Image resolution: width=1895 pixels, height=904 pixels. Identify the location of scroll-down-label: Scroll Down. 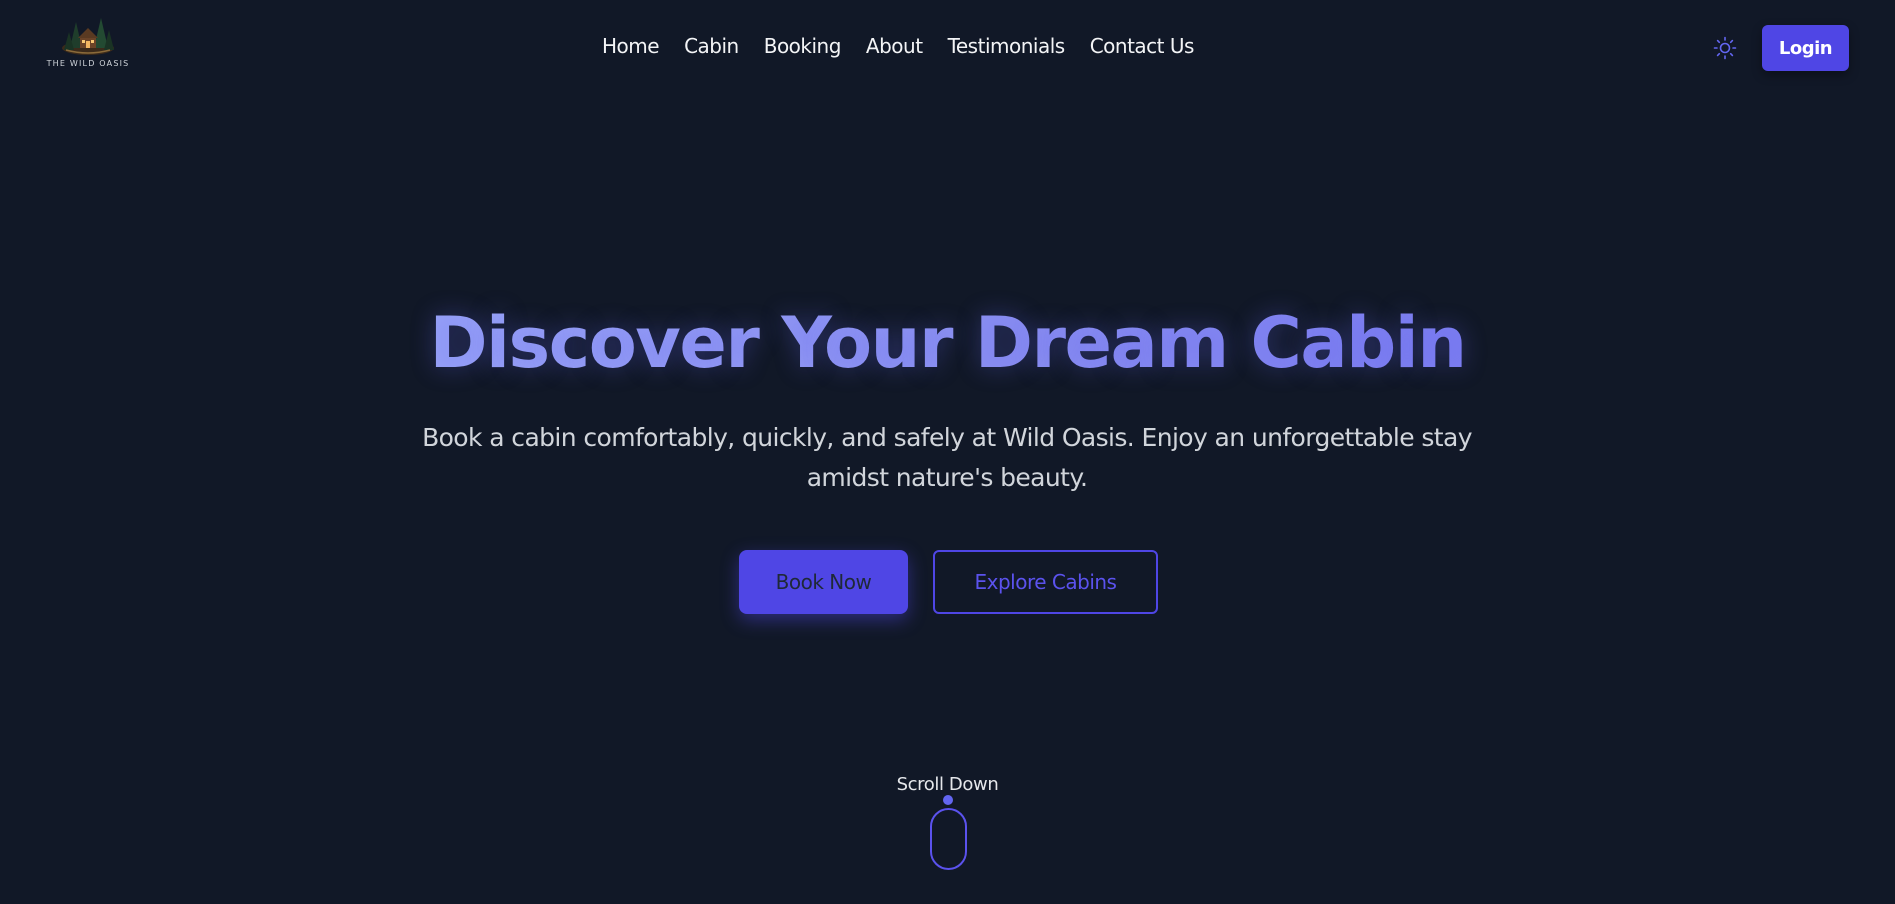
(947, 784).